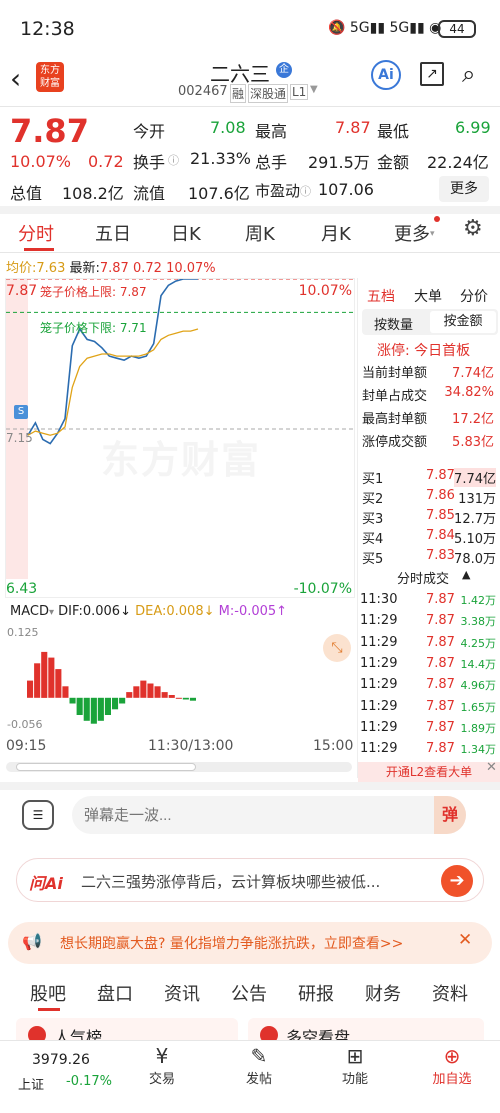 The width and height of the screenshot is (500, 1113). What do you see at coordinates (440, 515) in the screenshot?
I see `bid-price: 7.85` at bounding box center [440, 515].